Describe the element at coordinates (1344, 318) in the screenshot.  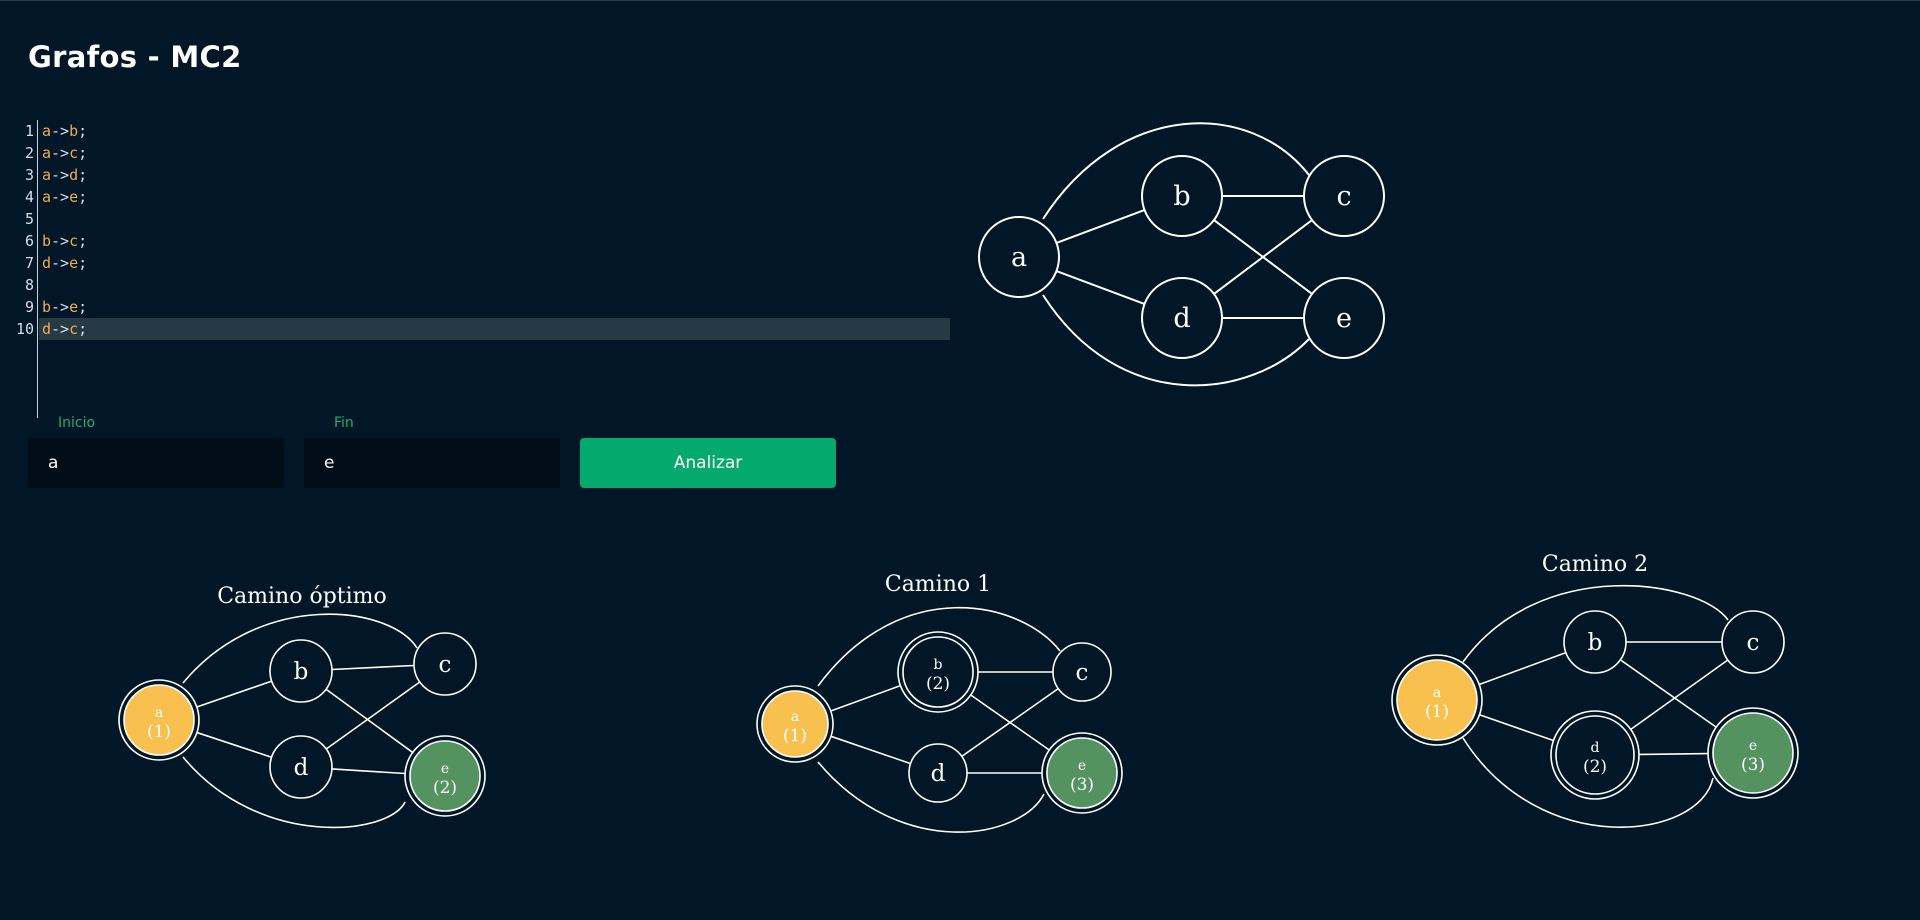
I see `main-node-label: e` at that location.